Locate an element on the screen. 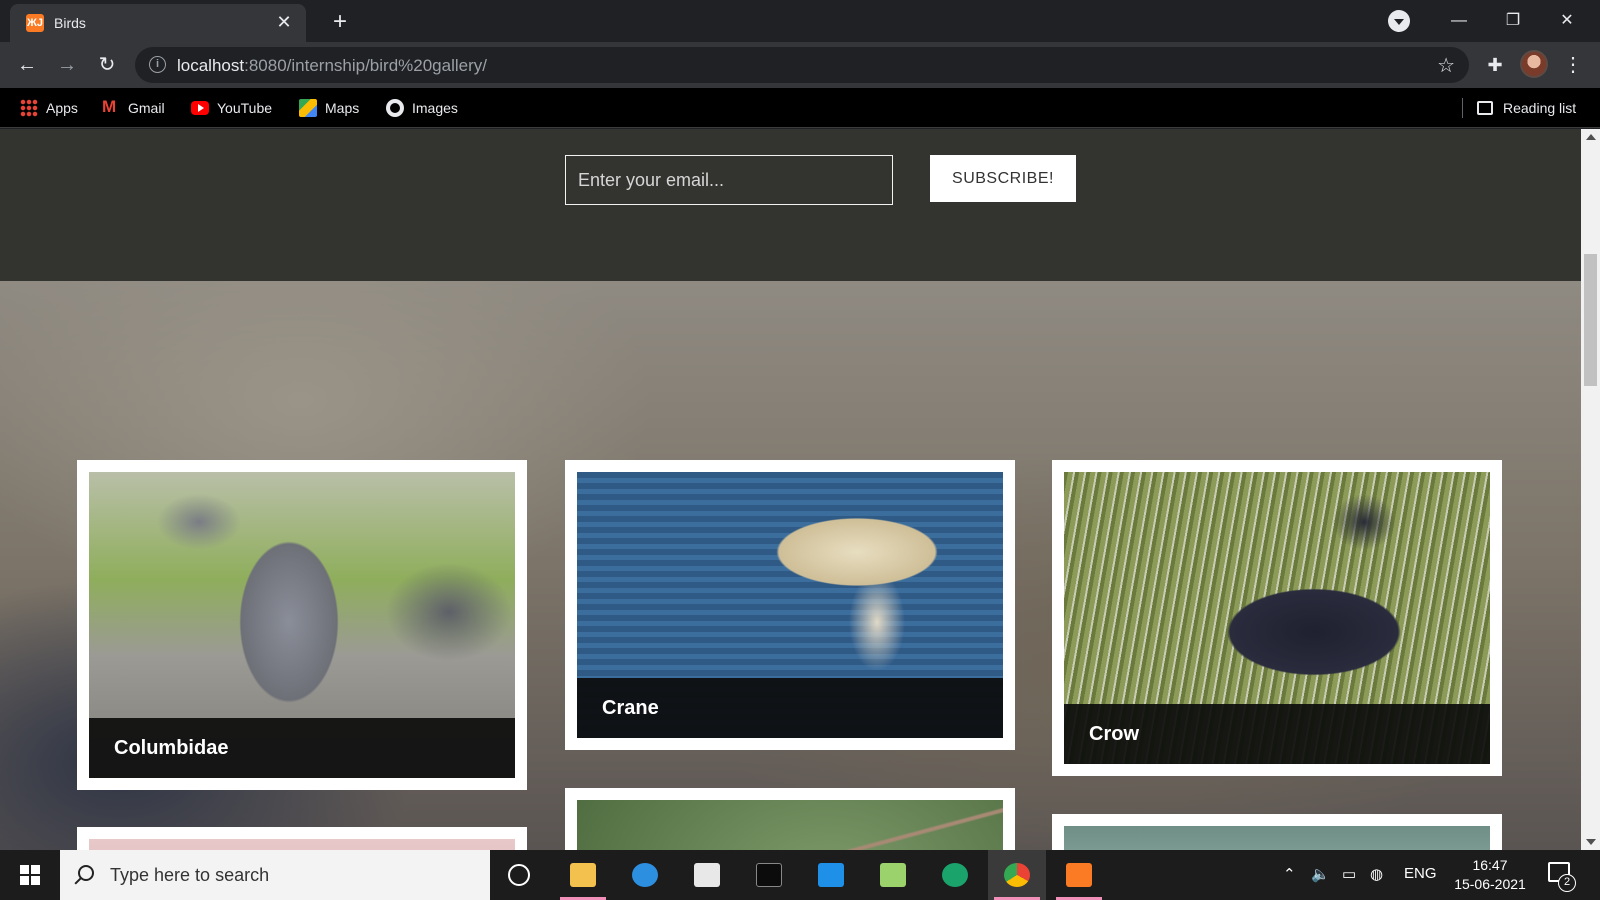  maps-icon is located at coordinates (308, 108).